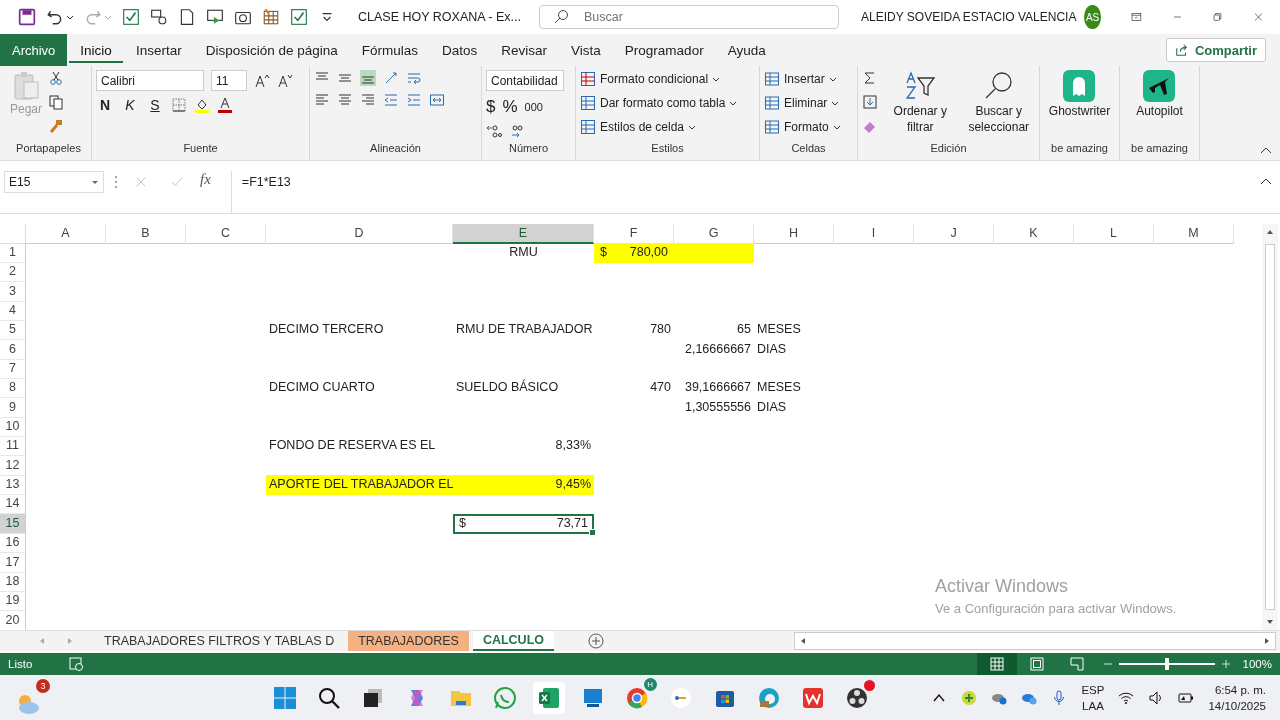 The image size is (1280, 720). Describe the element at coordinates (70, 17) in the screenshot. I see `caret-icon` at that location.